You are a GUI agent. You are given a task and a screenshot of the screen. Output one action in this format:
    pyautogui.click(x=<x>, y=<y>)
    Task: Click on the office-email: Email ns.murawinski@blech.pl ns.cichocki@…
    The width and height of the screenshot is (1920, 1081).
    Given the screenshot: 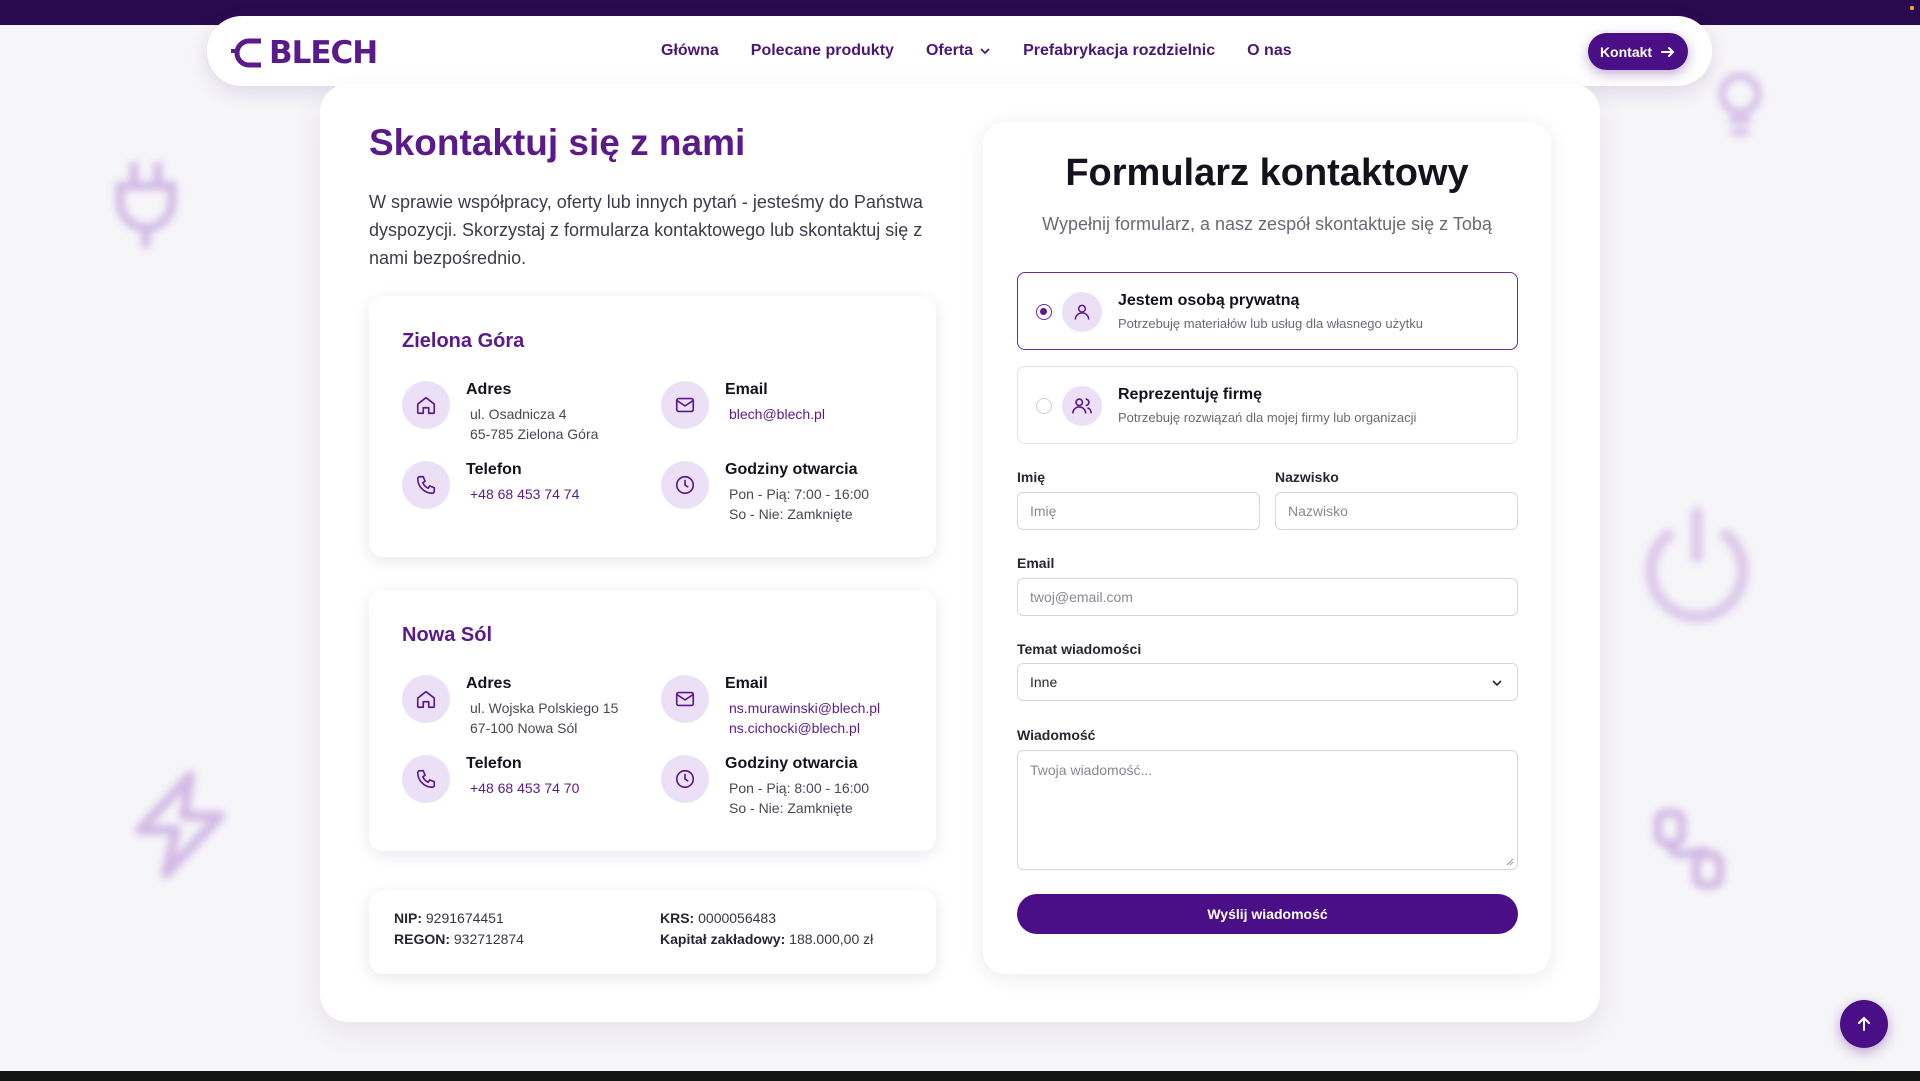 What is the action you would take?
    pyautogui.click(x=786, y=710)
    